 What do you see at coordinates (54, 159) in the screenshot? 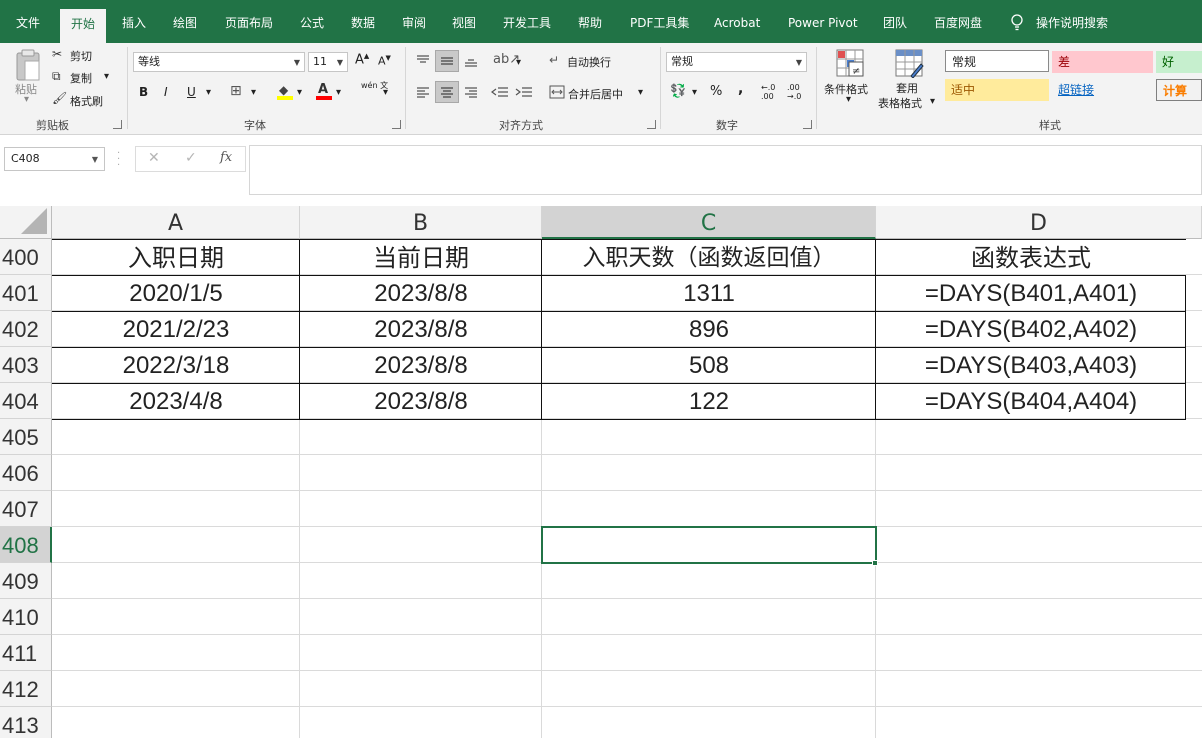
I see `name-box: C408 ▼` at bounding box center [54, 159].